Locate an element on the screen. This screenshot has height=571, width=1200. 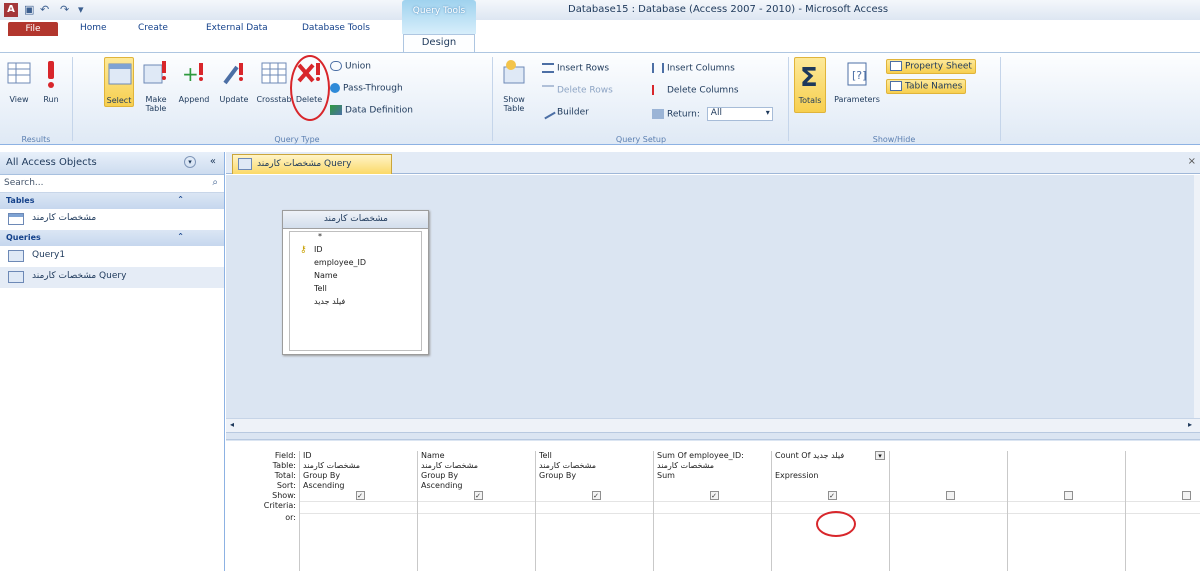
grid-cell-field: Tell is located at coordinates (594, 456).